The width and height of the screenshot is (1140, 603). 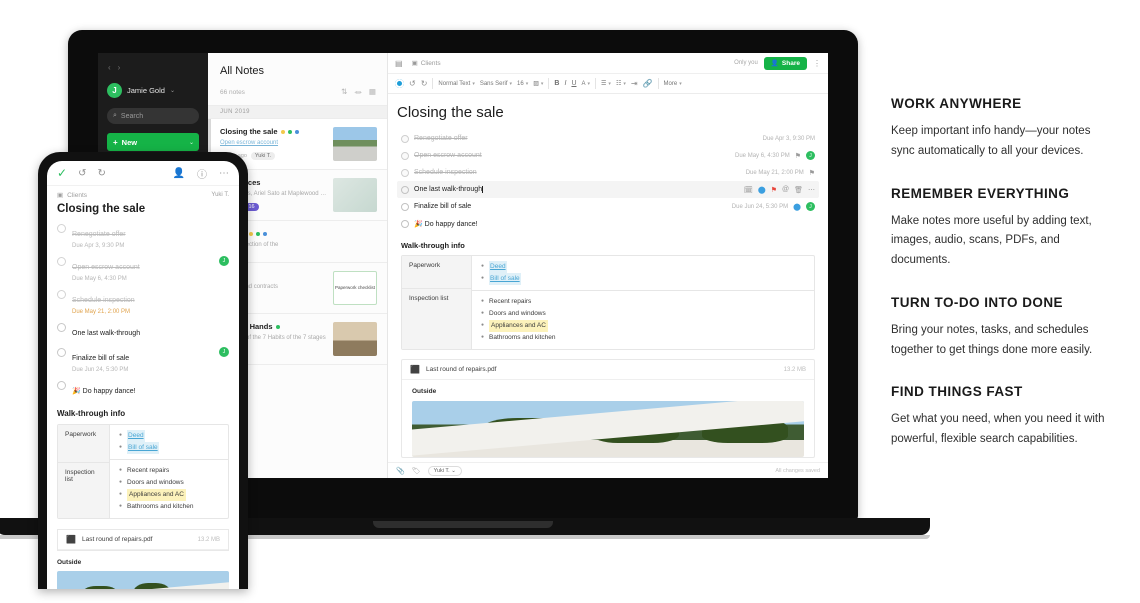 What do you see at coordinates (608, 189) in the screenshot?
I see `task-row: One last walk-through 🗓 ⬤ ⚑ @ 🗑 ⋯` at bounding box center [608, 189].